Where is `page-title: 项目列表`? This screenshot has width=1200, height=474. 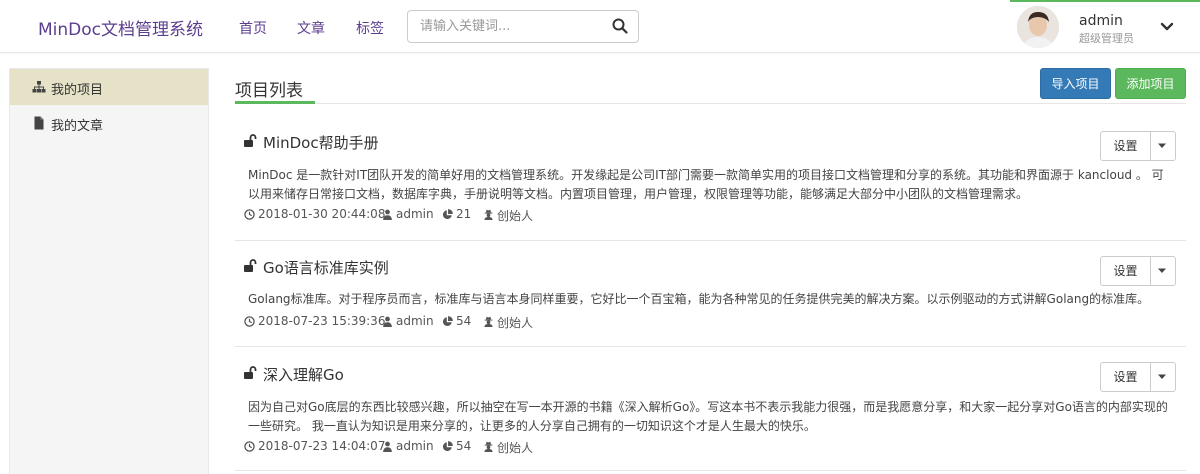
page-title: 项目列表 is located at coordinates (269, 91).